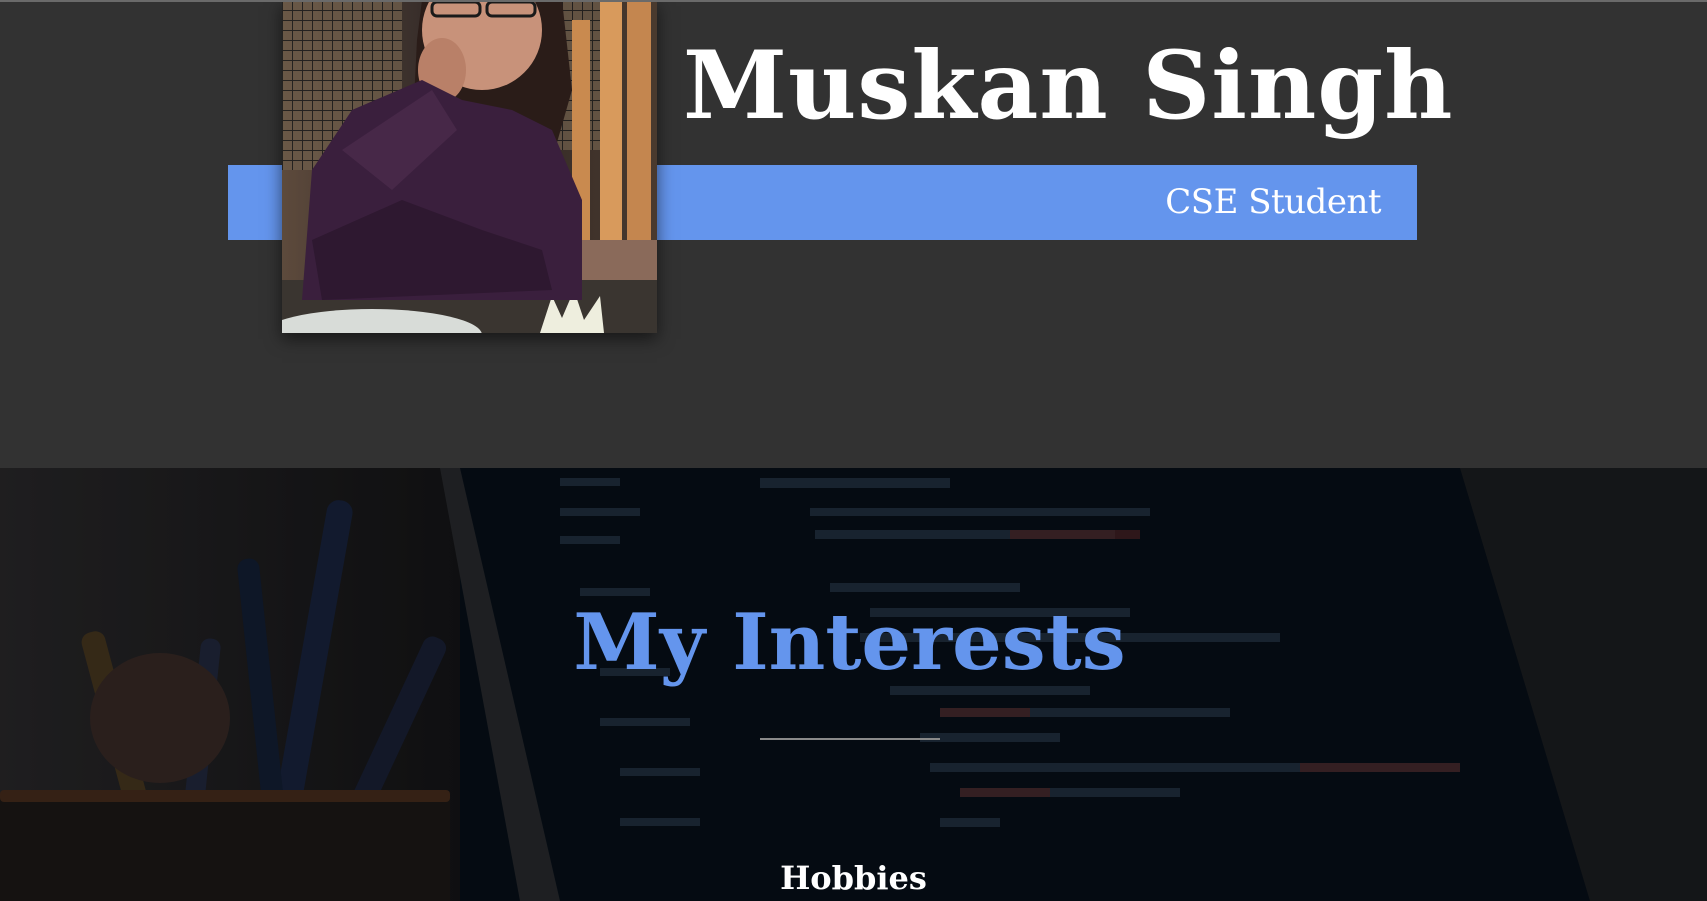 The image size is (1707, 901). I want to click on profile-name: Muskan Singh, so click(1068, 85).